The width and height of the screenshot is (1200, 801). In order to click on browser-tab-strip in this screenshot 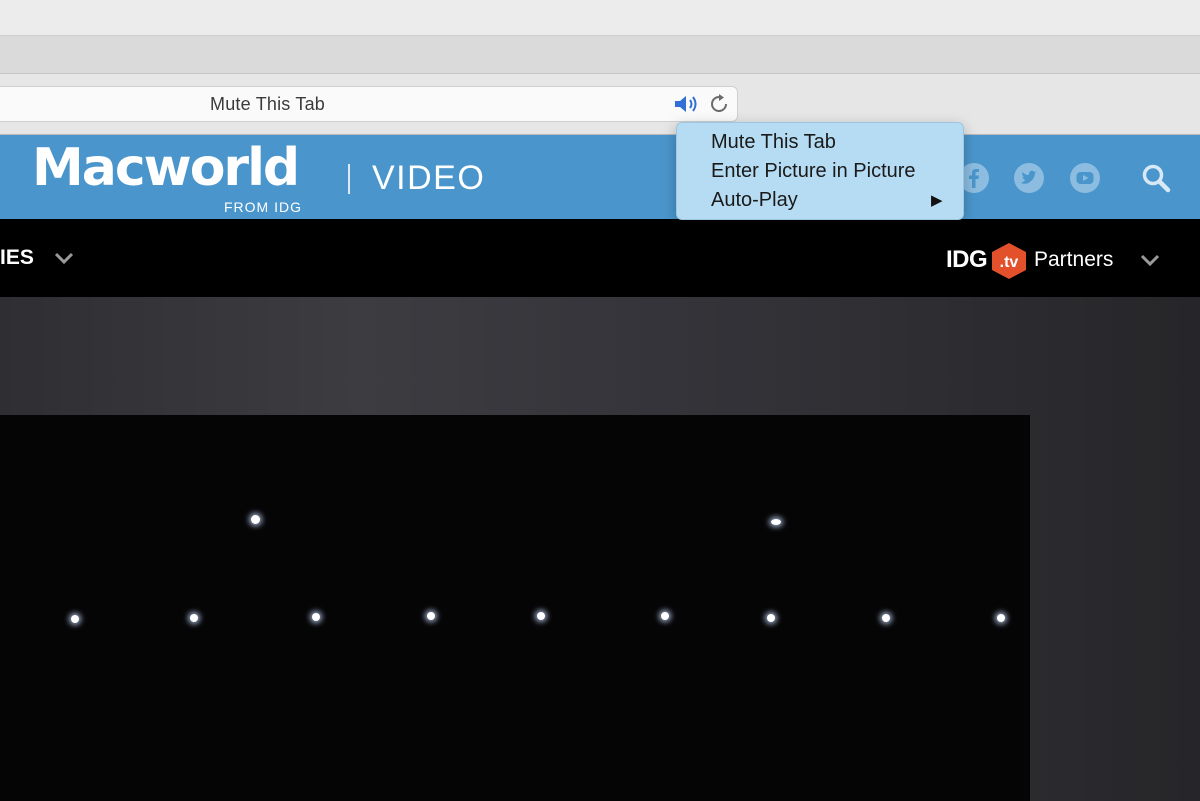, I will do `click(600, 55)`.